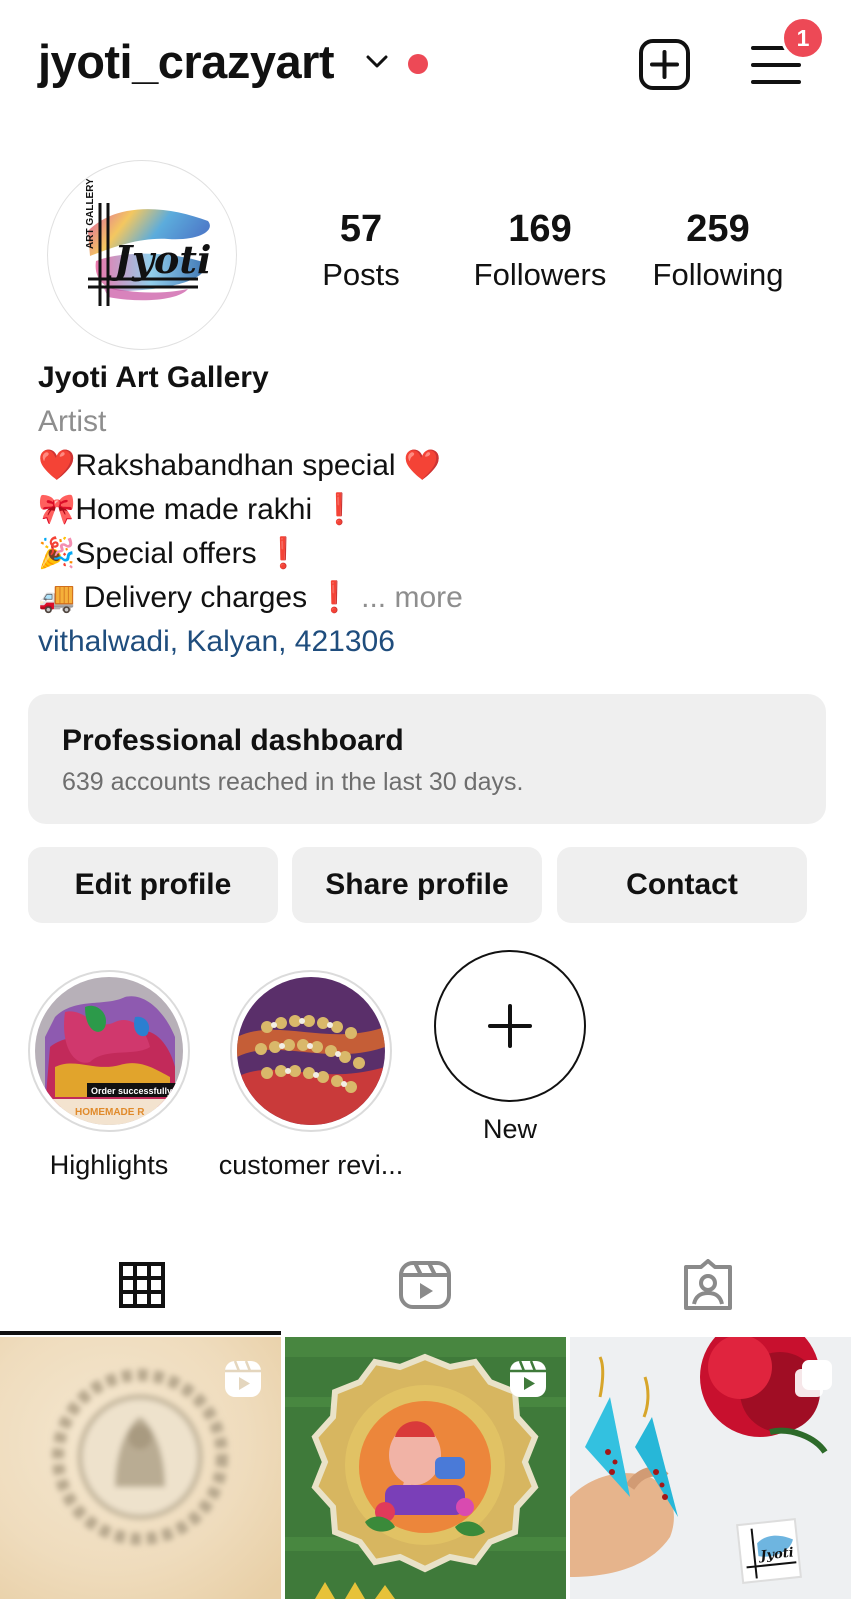 This screenshot has height=1599, width=851. Describe the element at coordinates (428, 642) in the screenshot. I see `location-link: vithalwadi, Kalyan, 421306` at that location.